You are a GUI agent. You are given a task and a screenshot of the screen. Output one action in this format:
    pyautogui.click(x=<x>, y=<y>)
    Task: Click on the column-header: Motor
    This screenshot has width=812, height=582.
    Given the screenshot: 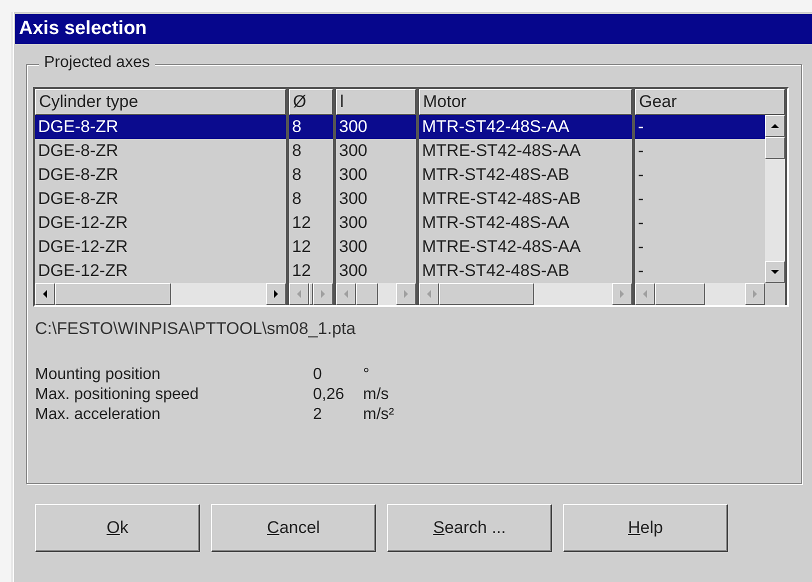 What is the action you would take?
    pyautogui.click(x=525, y=102)
    